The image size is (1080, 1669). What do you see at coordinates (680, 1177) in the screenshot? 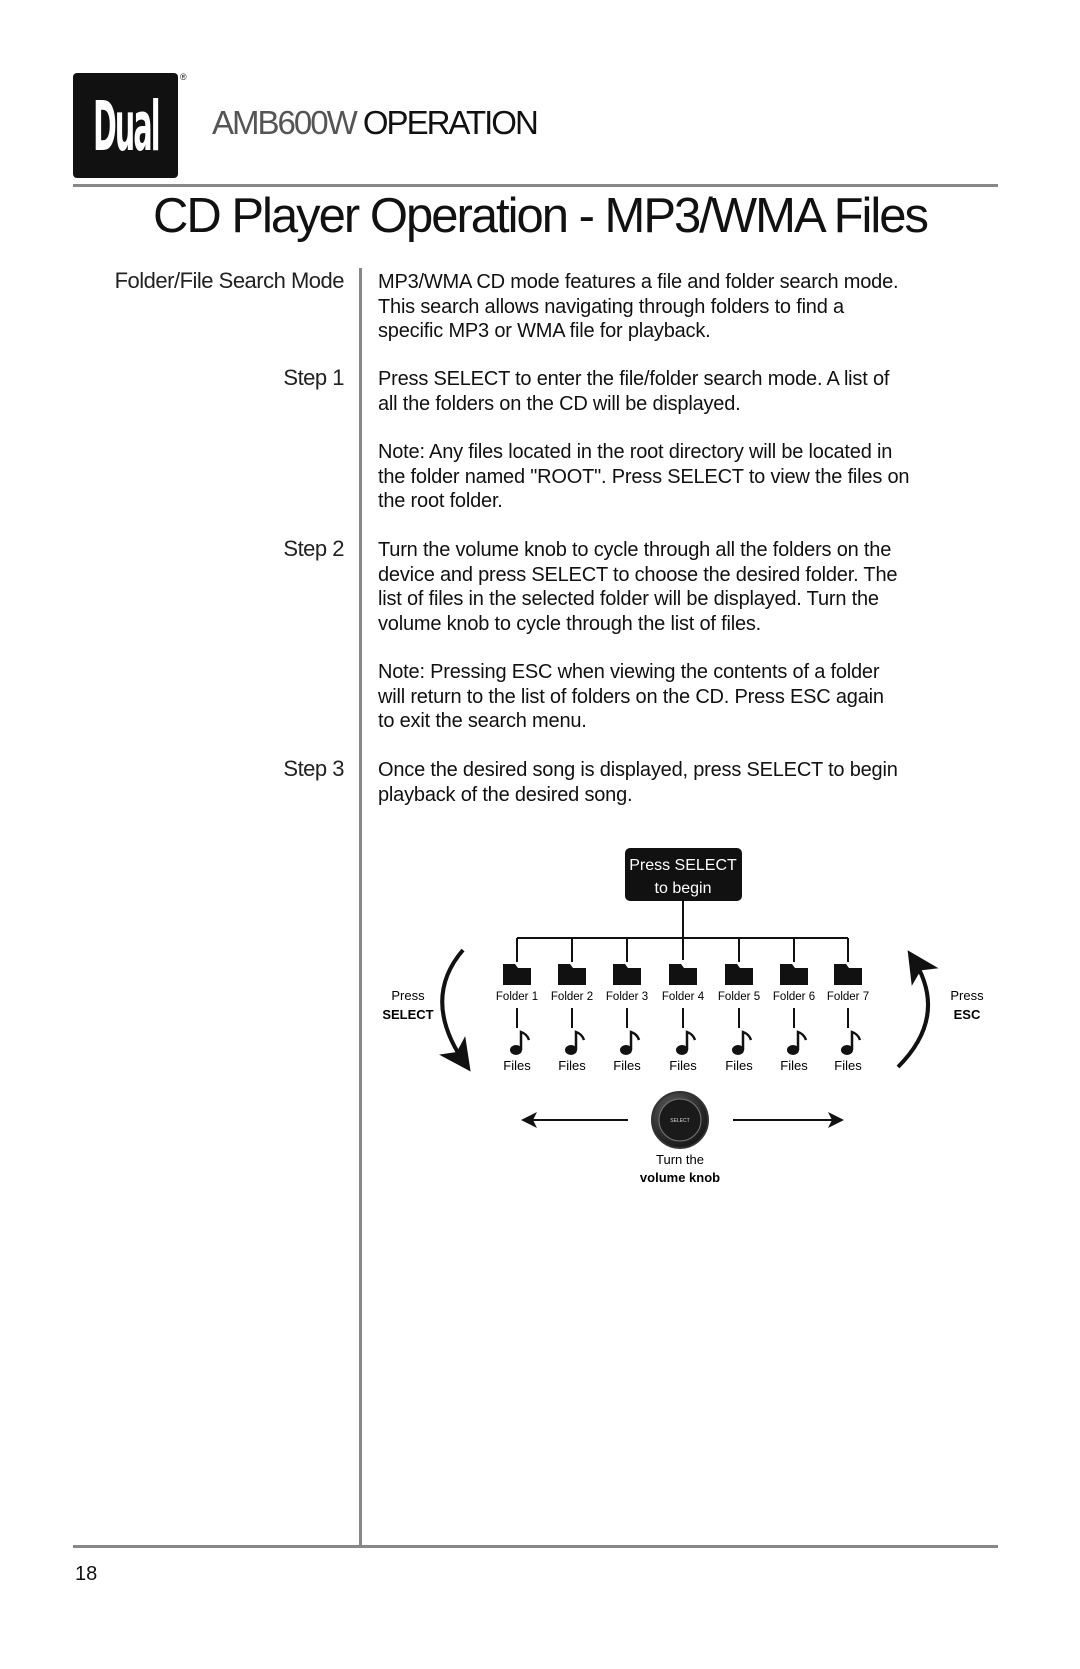
I see `knob-caption-line2: volume knob` at bounding box center [680, 1177].